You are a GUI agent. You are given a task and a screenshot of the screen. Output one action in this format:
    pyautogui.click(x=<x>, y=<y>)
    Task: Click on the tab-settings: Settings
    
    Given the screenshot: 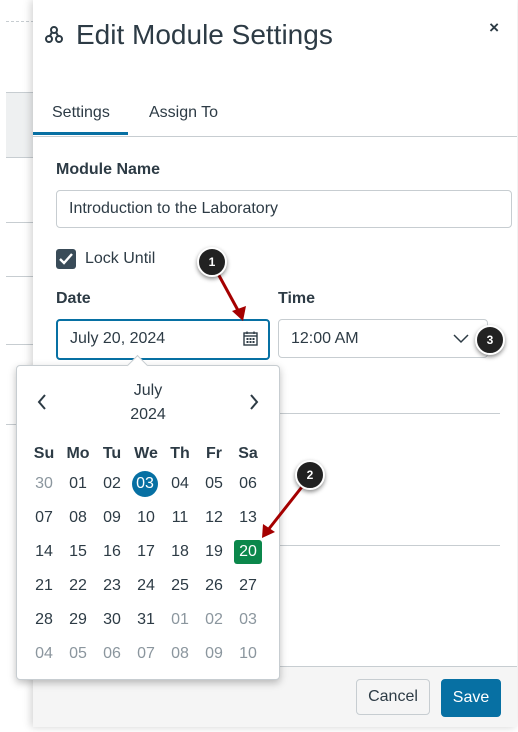 What is the action you would take?
    pyautogui.click(x=81, y=113)
    